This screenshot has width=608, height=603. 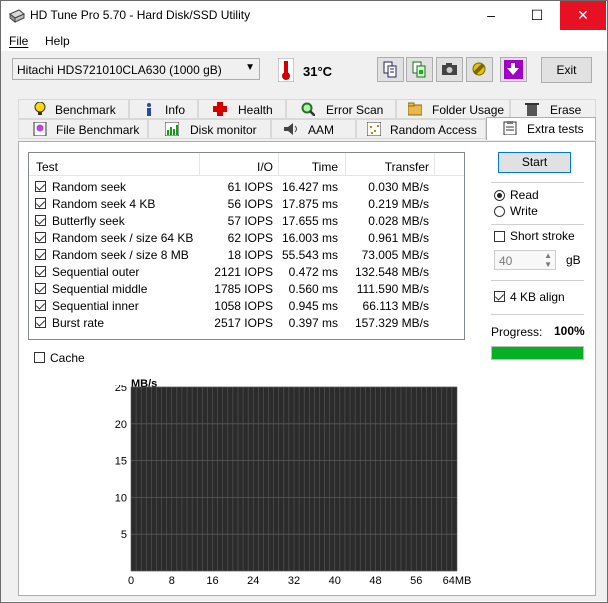 I want to click on header-time: Time, so click(x=308, y=167).